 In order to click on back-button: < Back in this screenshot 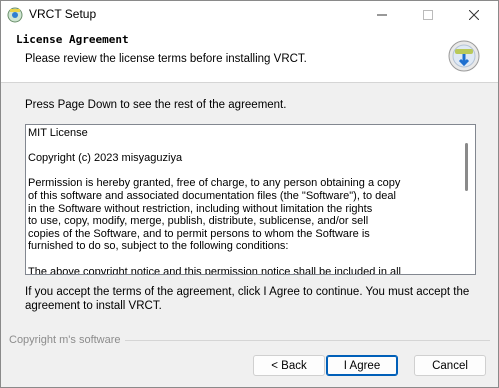, I will do `click(289, 365)`.